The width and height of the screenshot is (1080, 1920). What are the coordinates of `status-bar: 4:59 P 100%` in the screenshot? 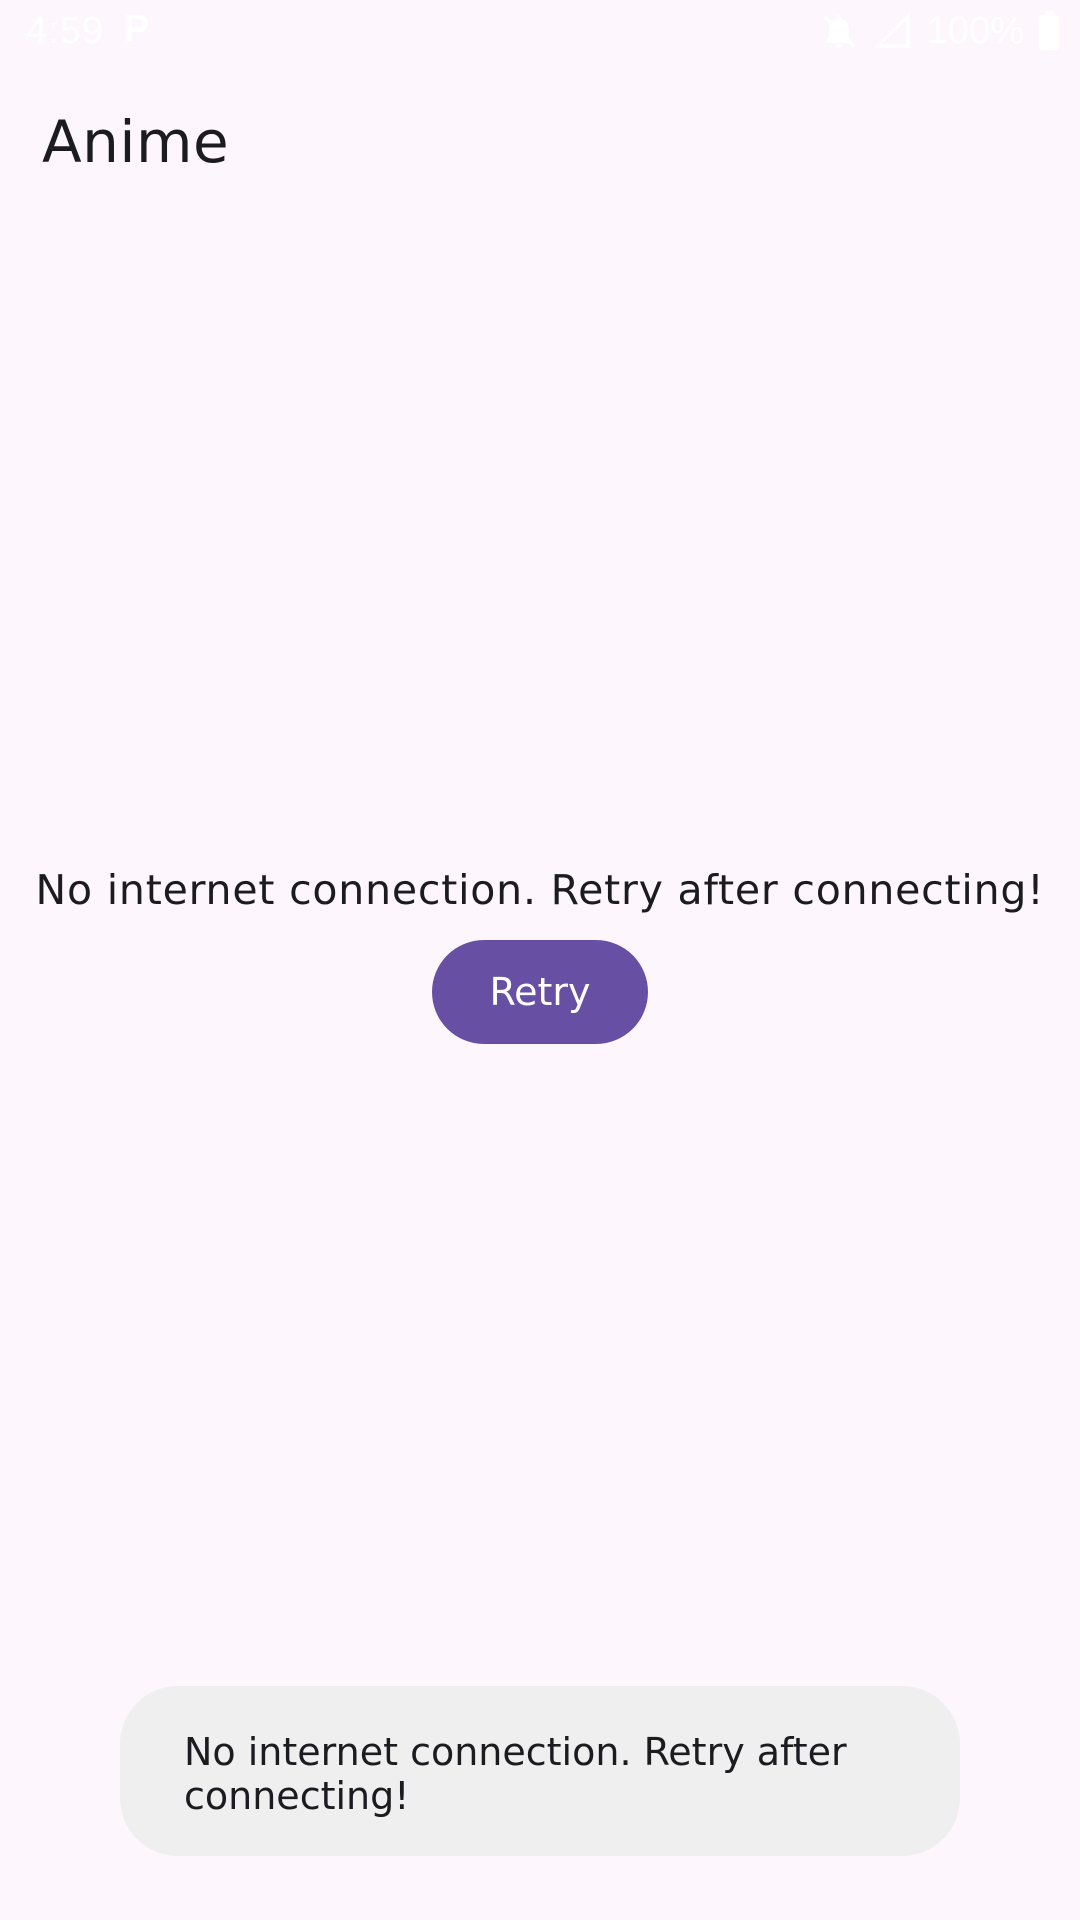 It's located at (540, 32).